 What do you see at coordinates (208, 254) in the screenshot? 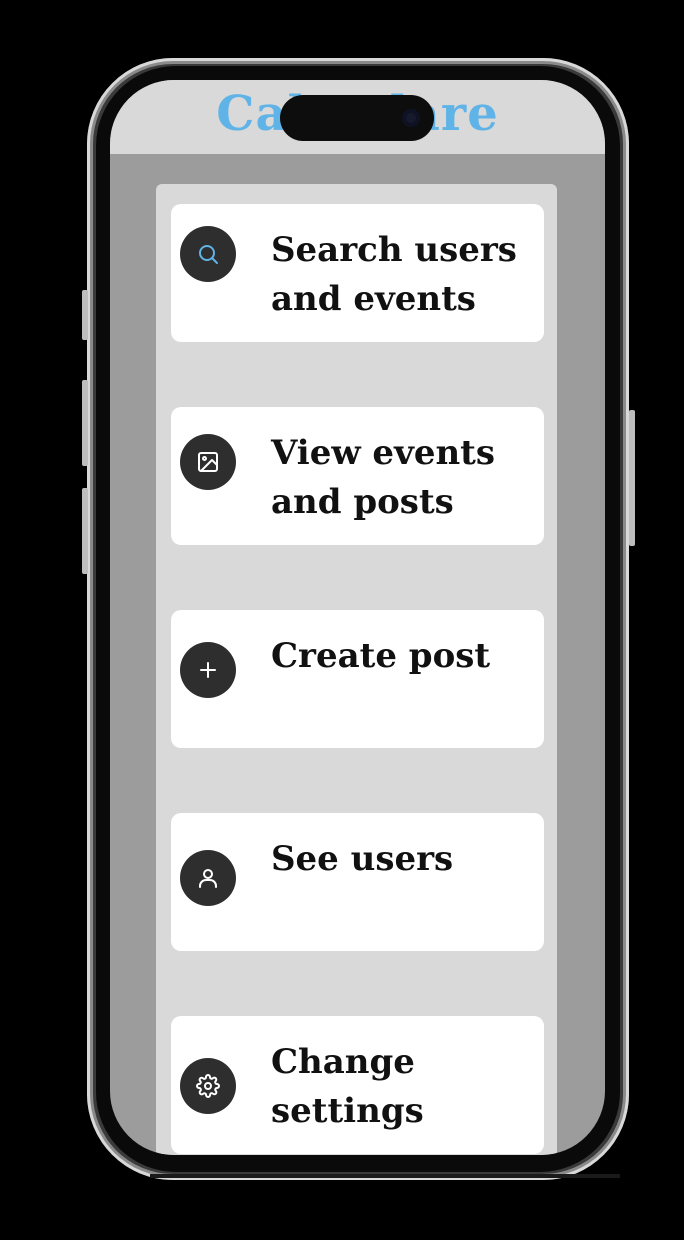
I see `search-icon` at bounding box center [208, 254].